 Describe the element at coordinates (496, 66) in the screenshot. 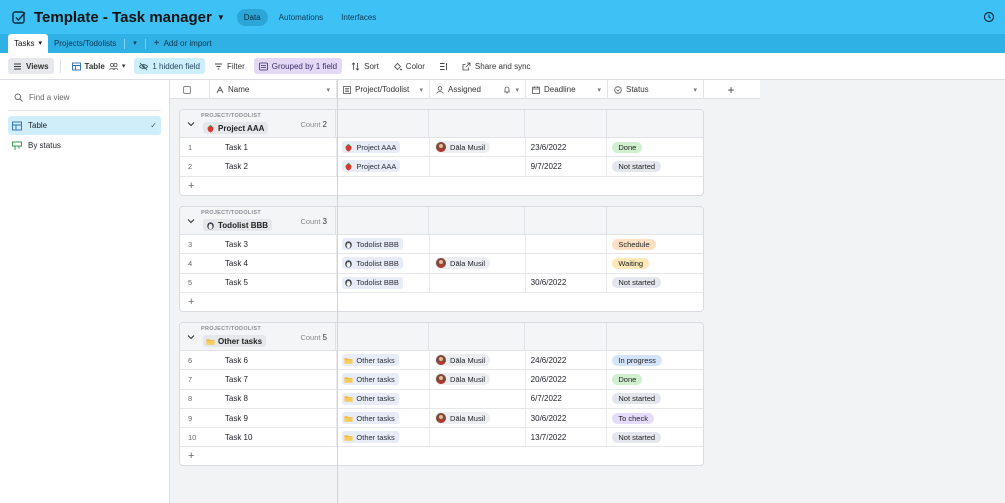

I see `share-sync-button: Share and sync` at that location.